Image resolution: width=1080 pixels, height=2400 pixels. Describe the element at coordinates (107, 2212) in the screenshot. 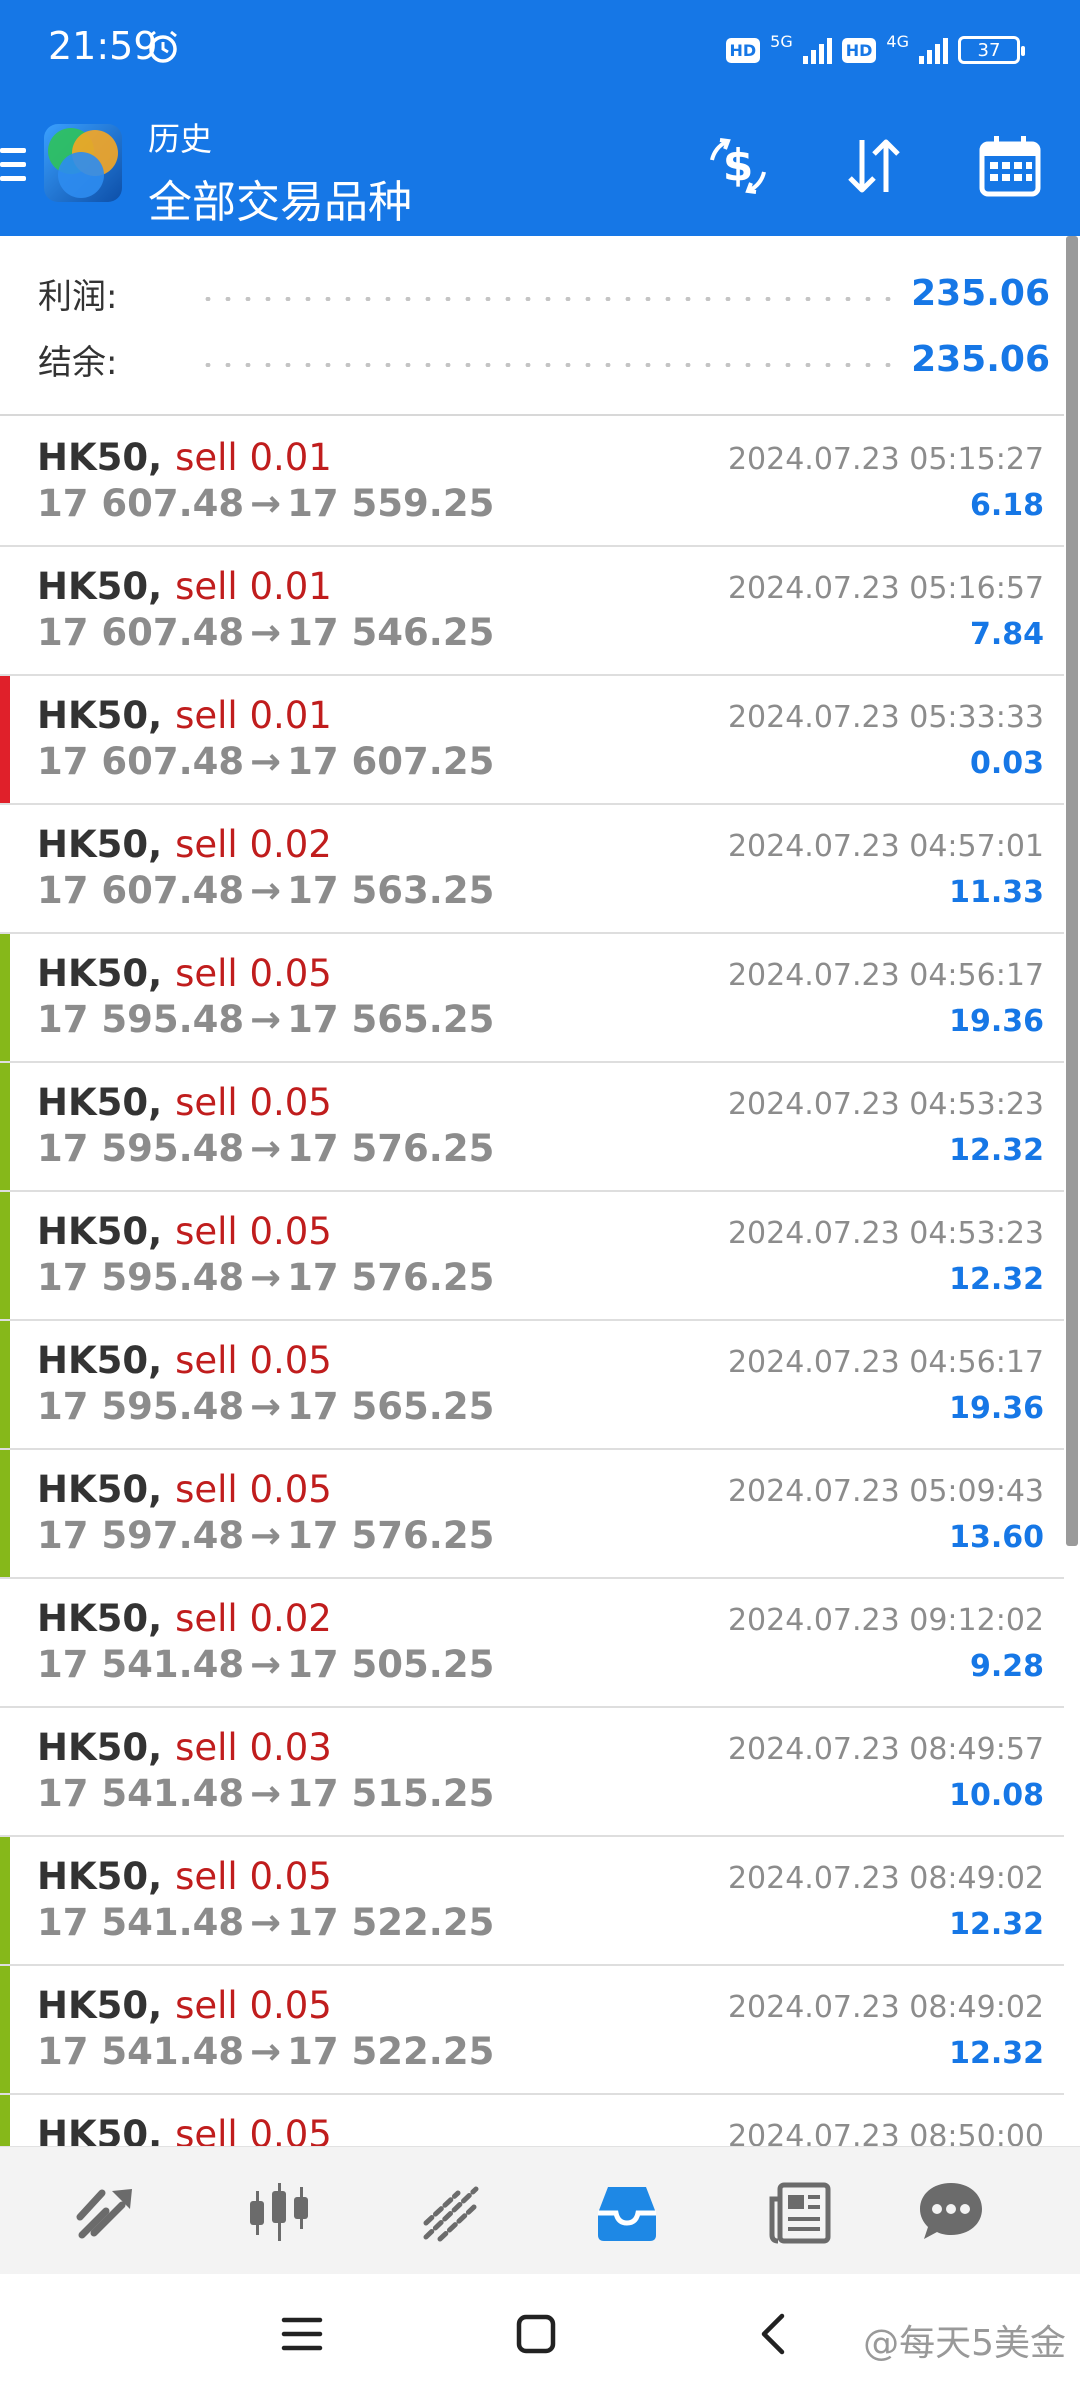

I see `quotes-icon` at that location.